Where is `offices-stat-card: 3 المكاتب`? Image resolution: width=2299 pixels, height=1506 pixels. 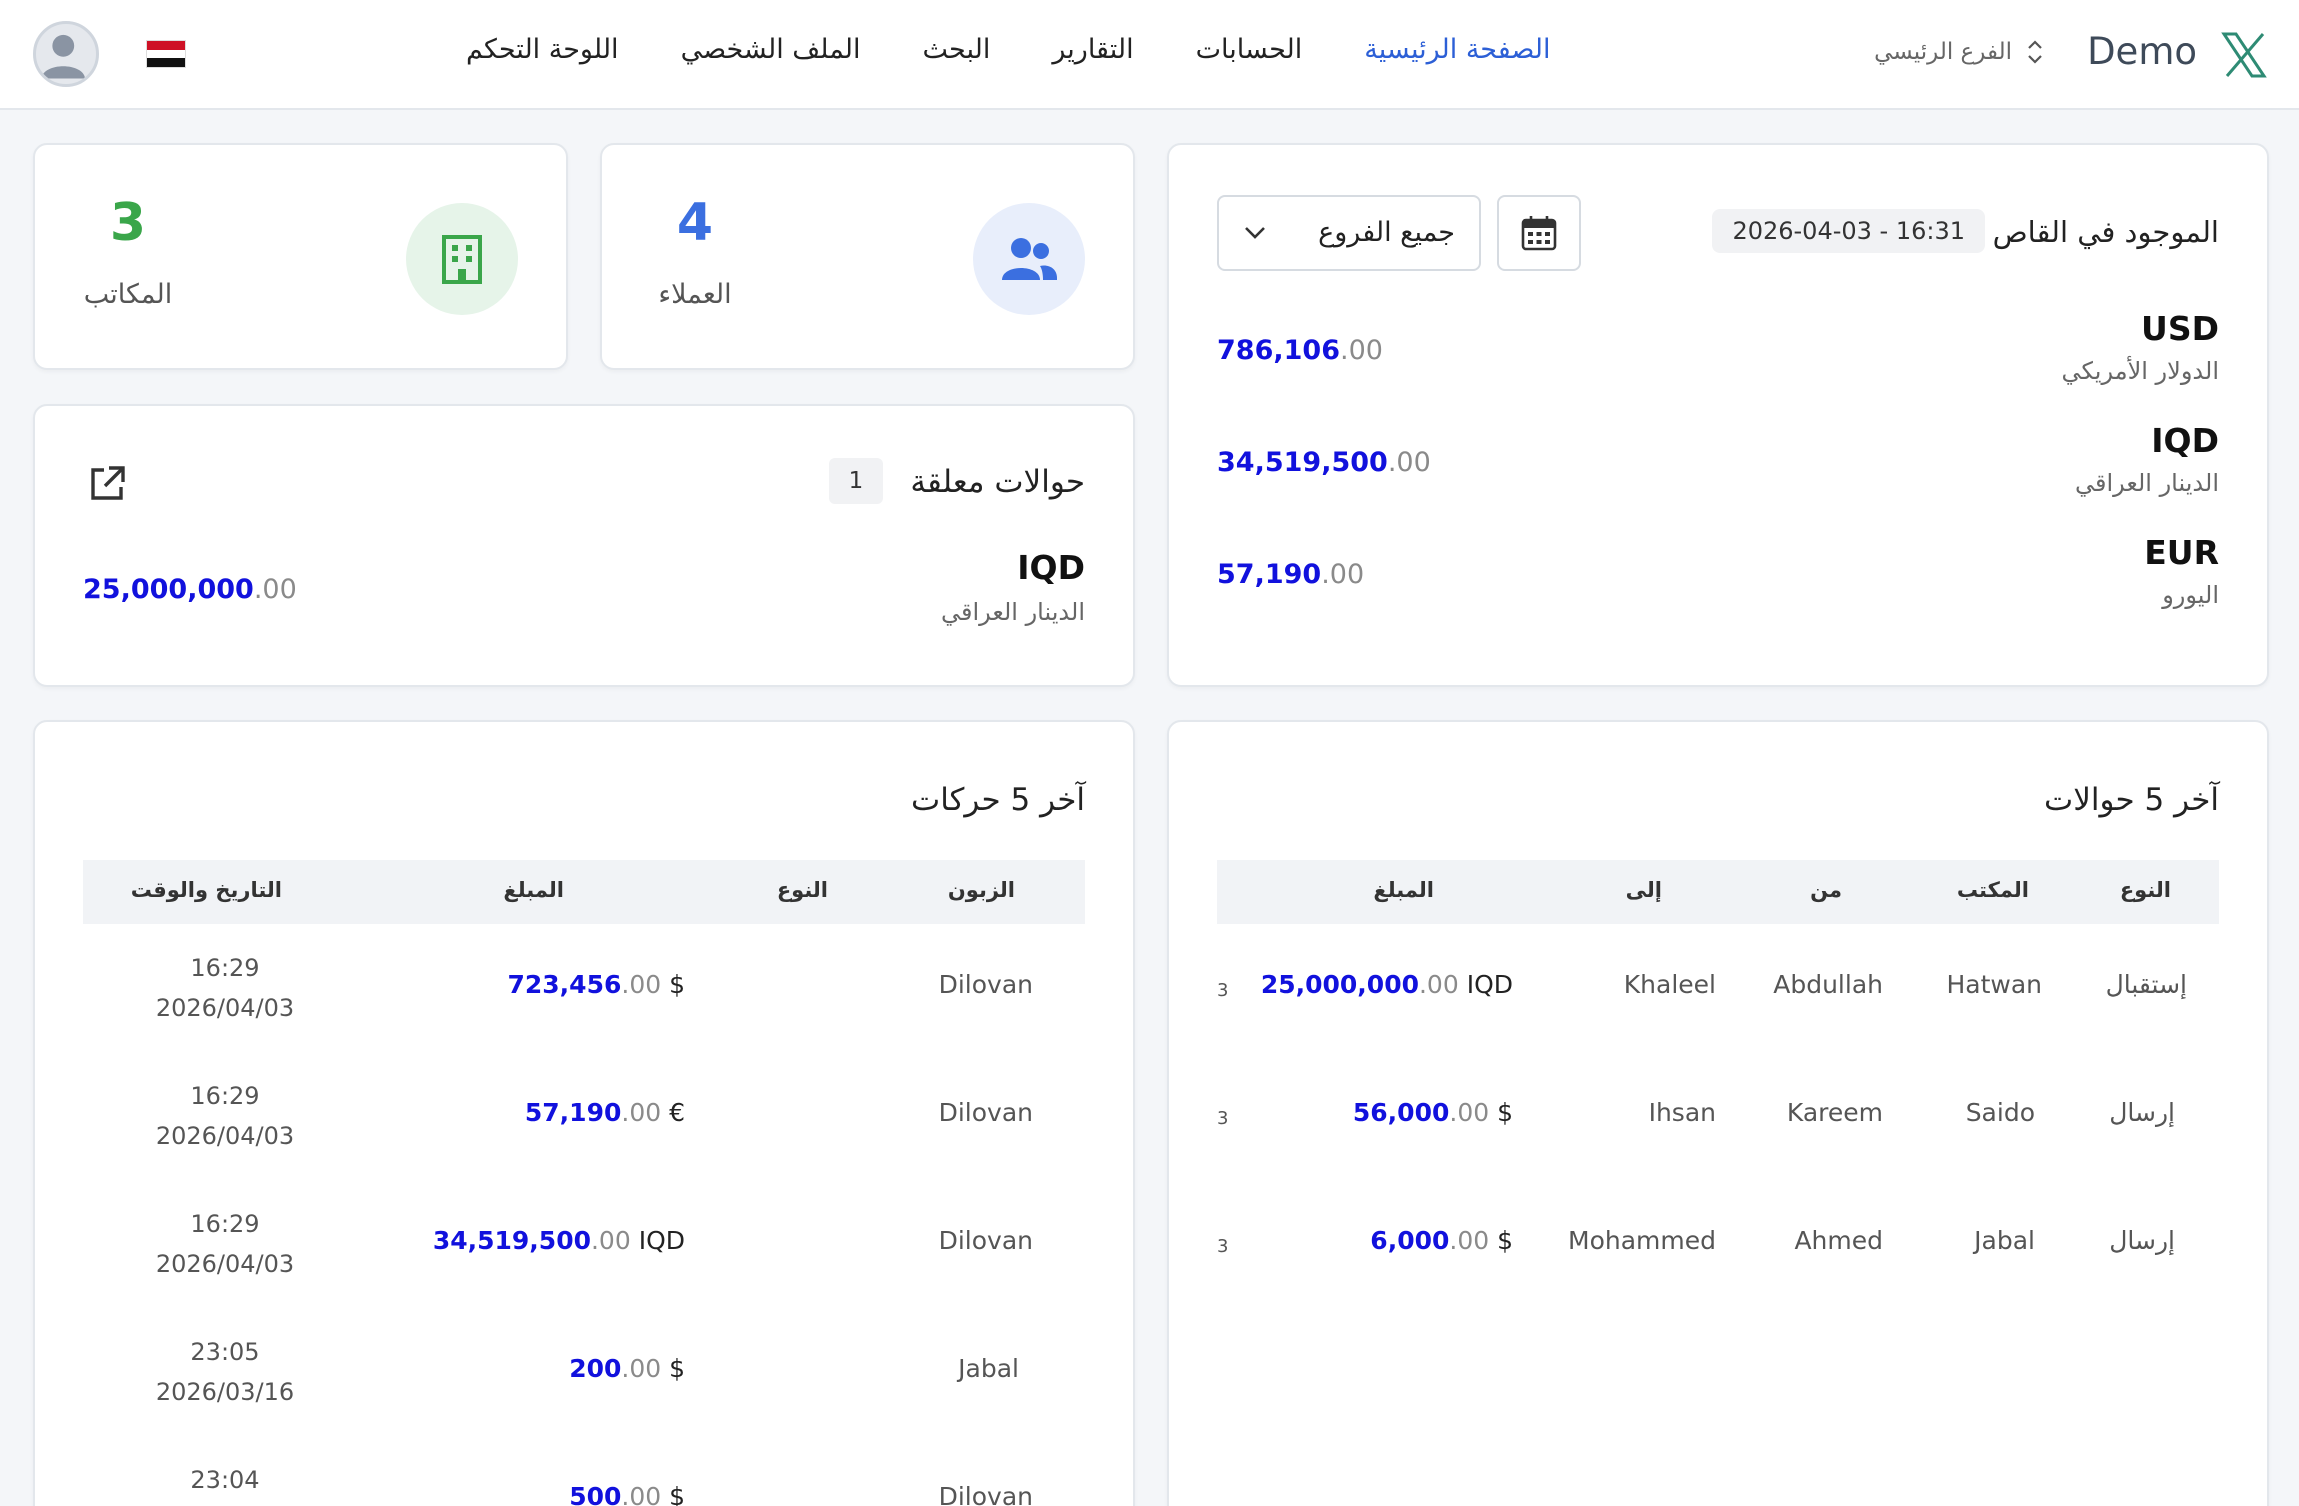 offices-stat-card: 3 المكاتب is located at coordinates (300, 256).